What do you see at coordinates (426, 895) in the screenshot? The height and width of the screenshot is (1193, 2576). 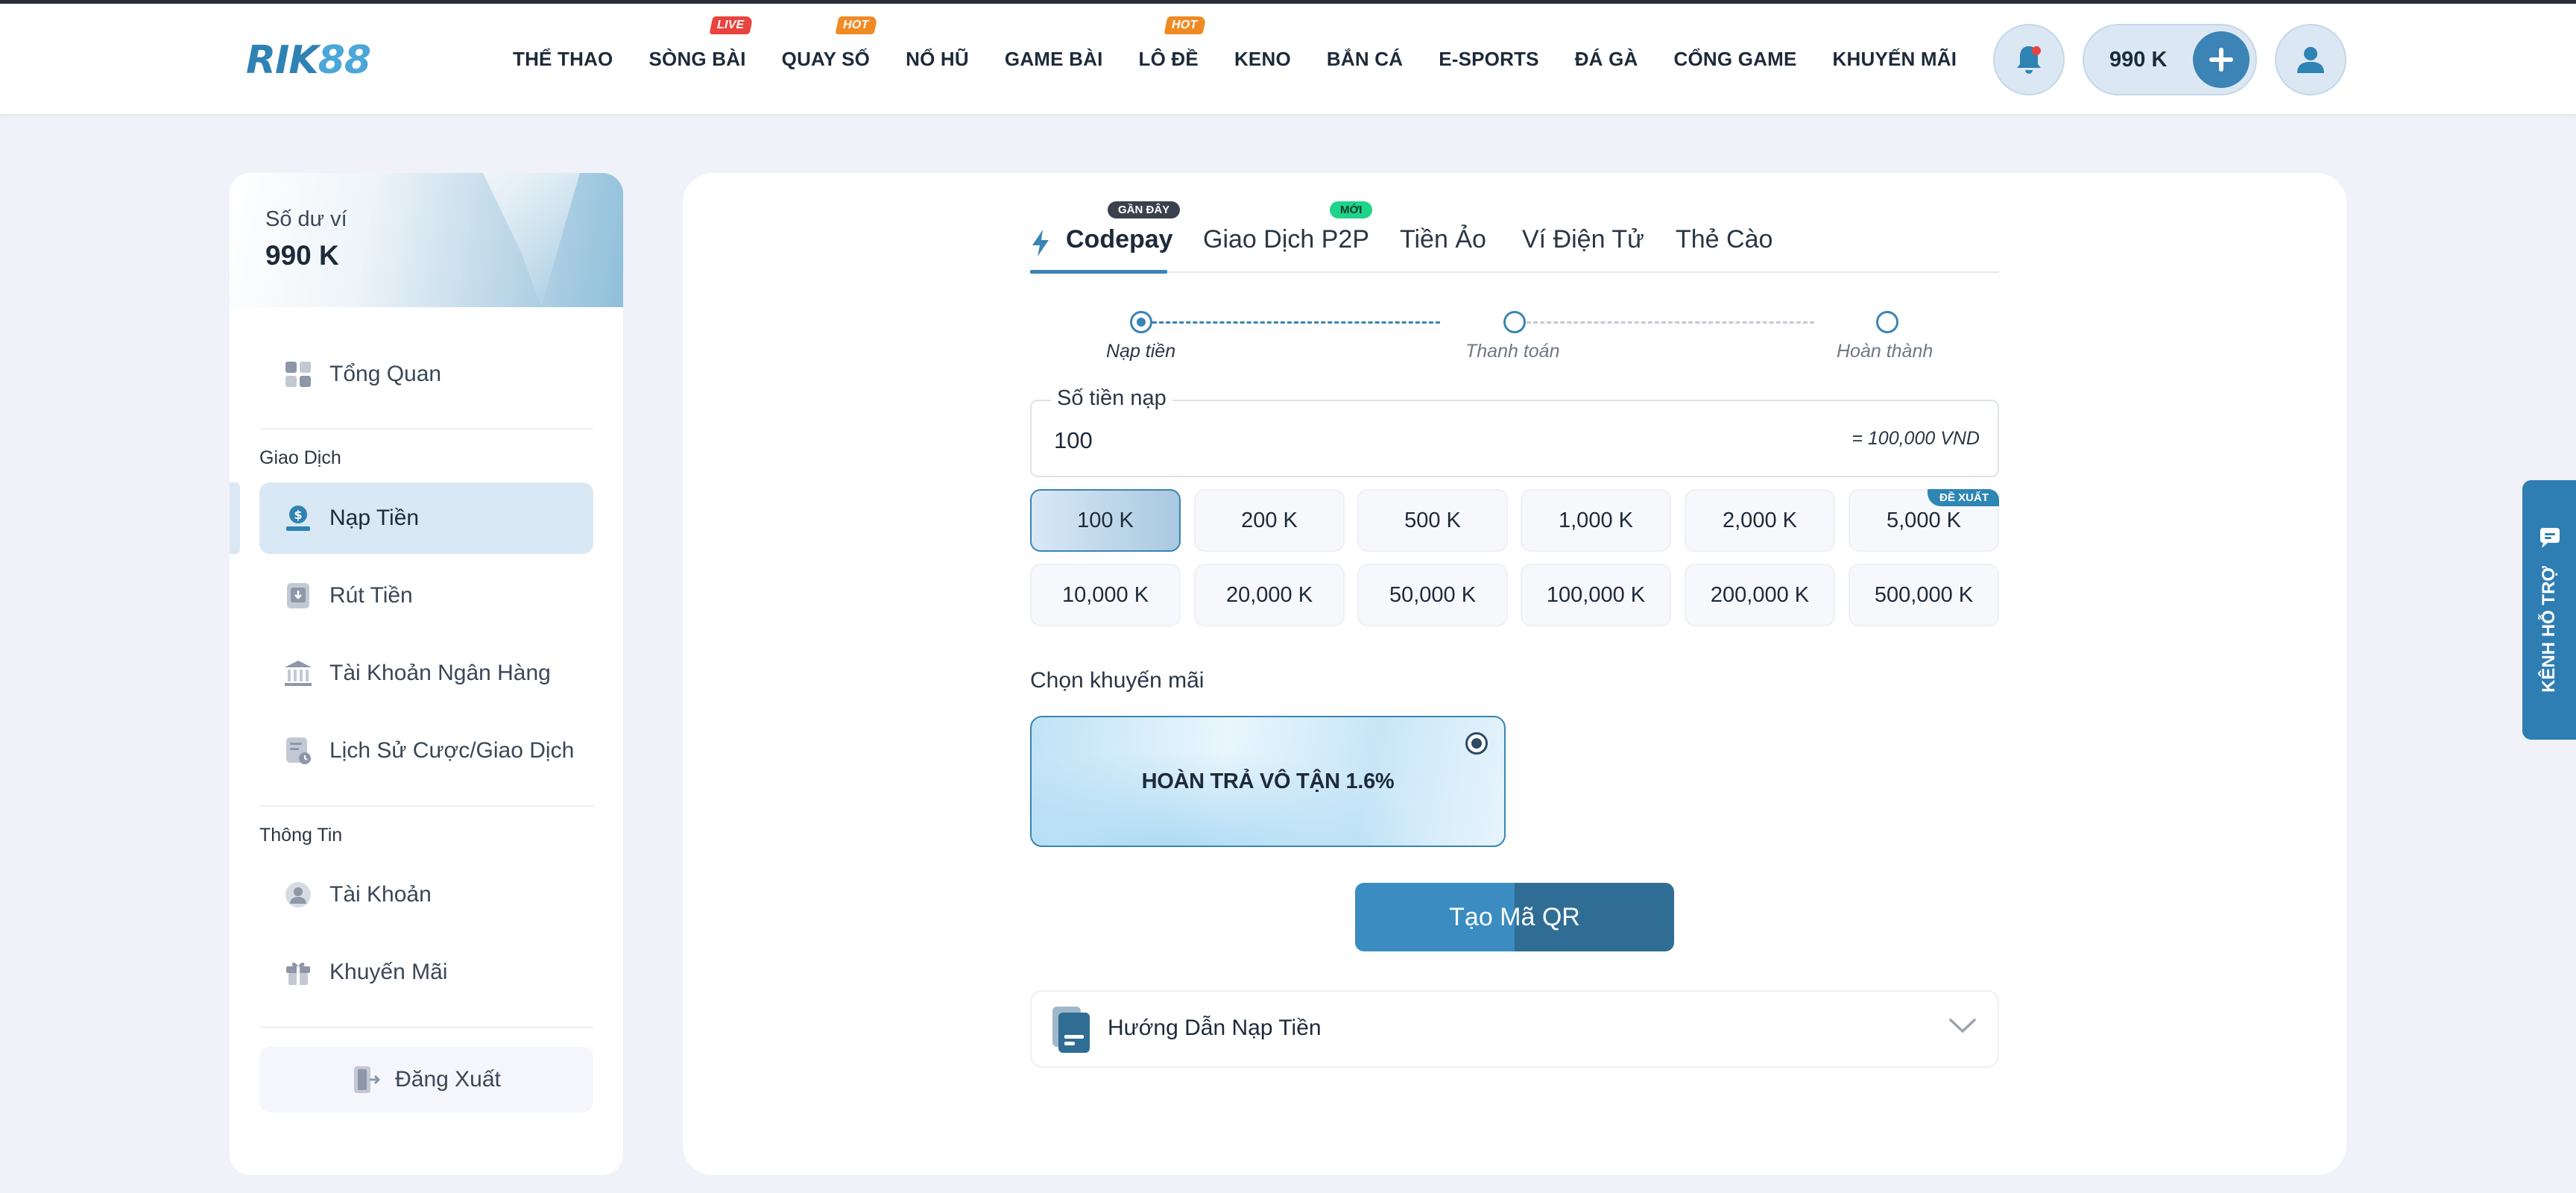 I see `sidebar-item-account: Tài Khoản` at bounding box center [426, 895].